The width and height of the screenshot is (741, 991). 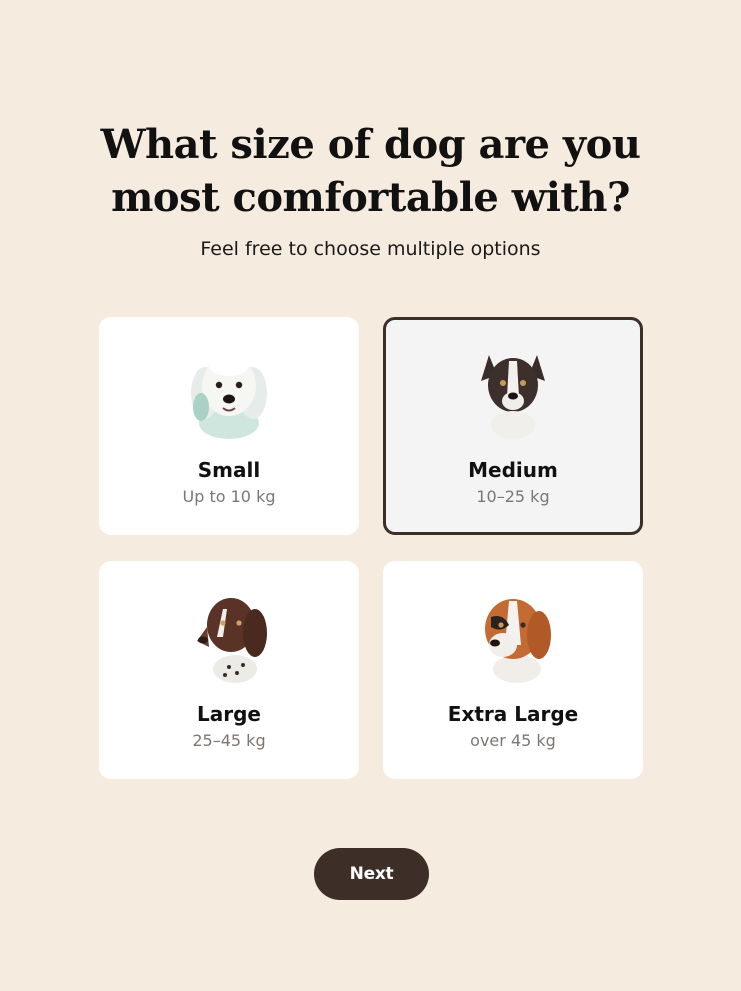 What do you see at coordinates (371, 874) in the screenshot?
I see `next-button: Next` at bounding box center [371, 874].